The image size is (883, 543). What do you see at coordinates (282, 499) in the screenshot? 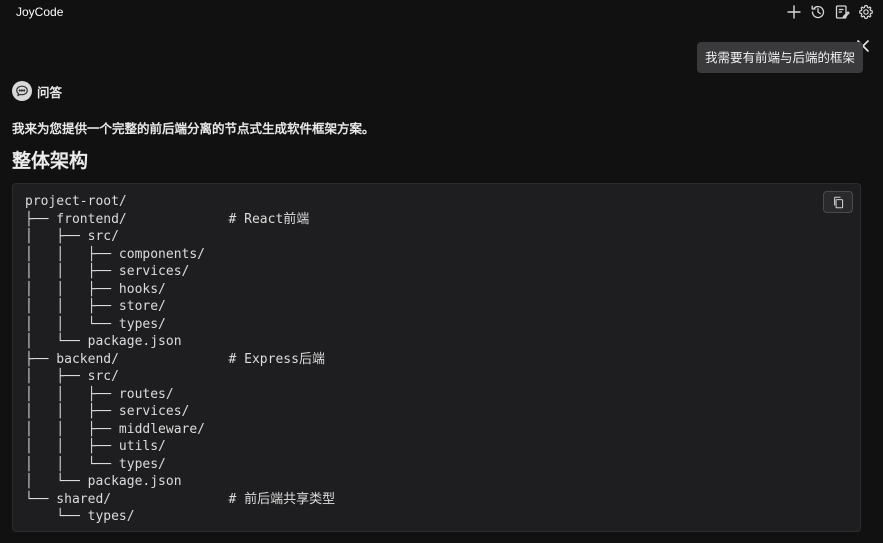
I see `code-comment: # 前后端共享类型` at bounding box center [282, 499].